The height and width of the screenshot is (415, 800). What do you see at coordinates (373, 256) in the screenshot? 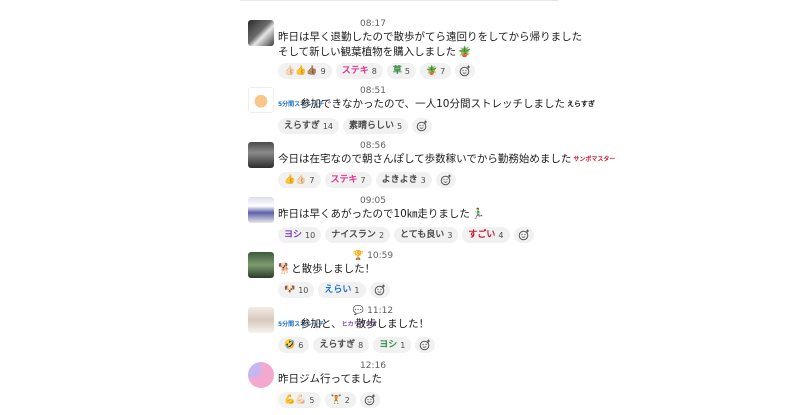
I see `message-timestamp: 🏆 10:59` at bounding box center [373, 256].